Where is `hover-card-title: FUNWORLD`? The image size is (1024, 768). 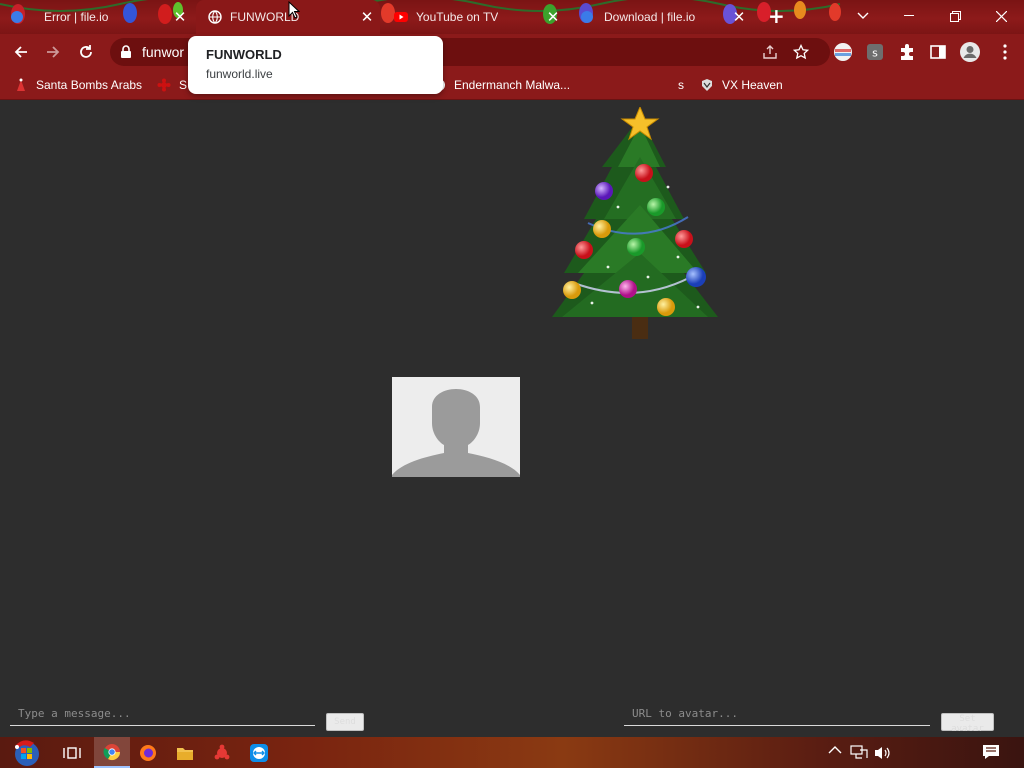
hover-card-title: FUNWORLD is located at coordinates (244, 54).